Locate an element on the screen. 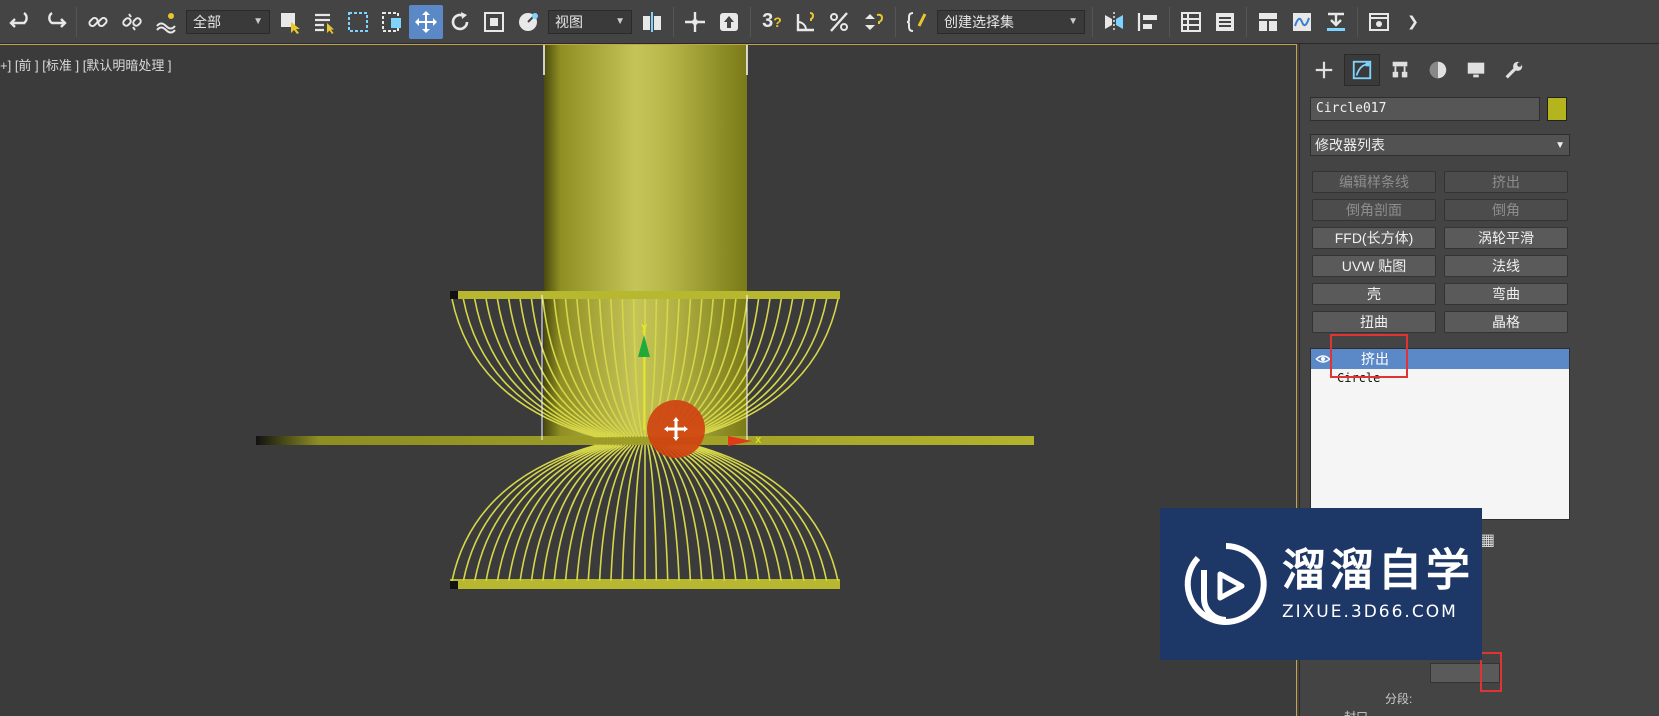 The width and height of the screenshot is (1659, 716). wrench-icon is located at coordinates (1514, 70).